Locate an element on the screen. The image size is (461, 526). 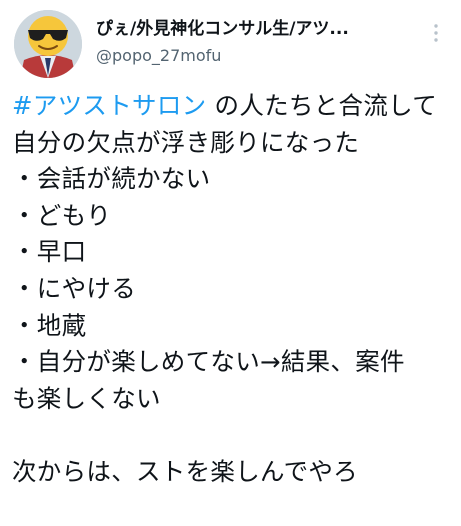
sunglasses-emoji-avatar-icon is located at coordinates (48, 44).